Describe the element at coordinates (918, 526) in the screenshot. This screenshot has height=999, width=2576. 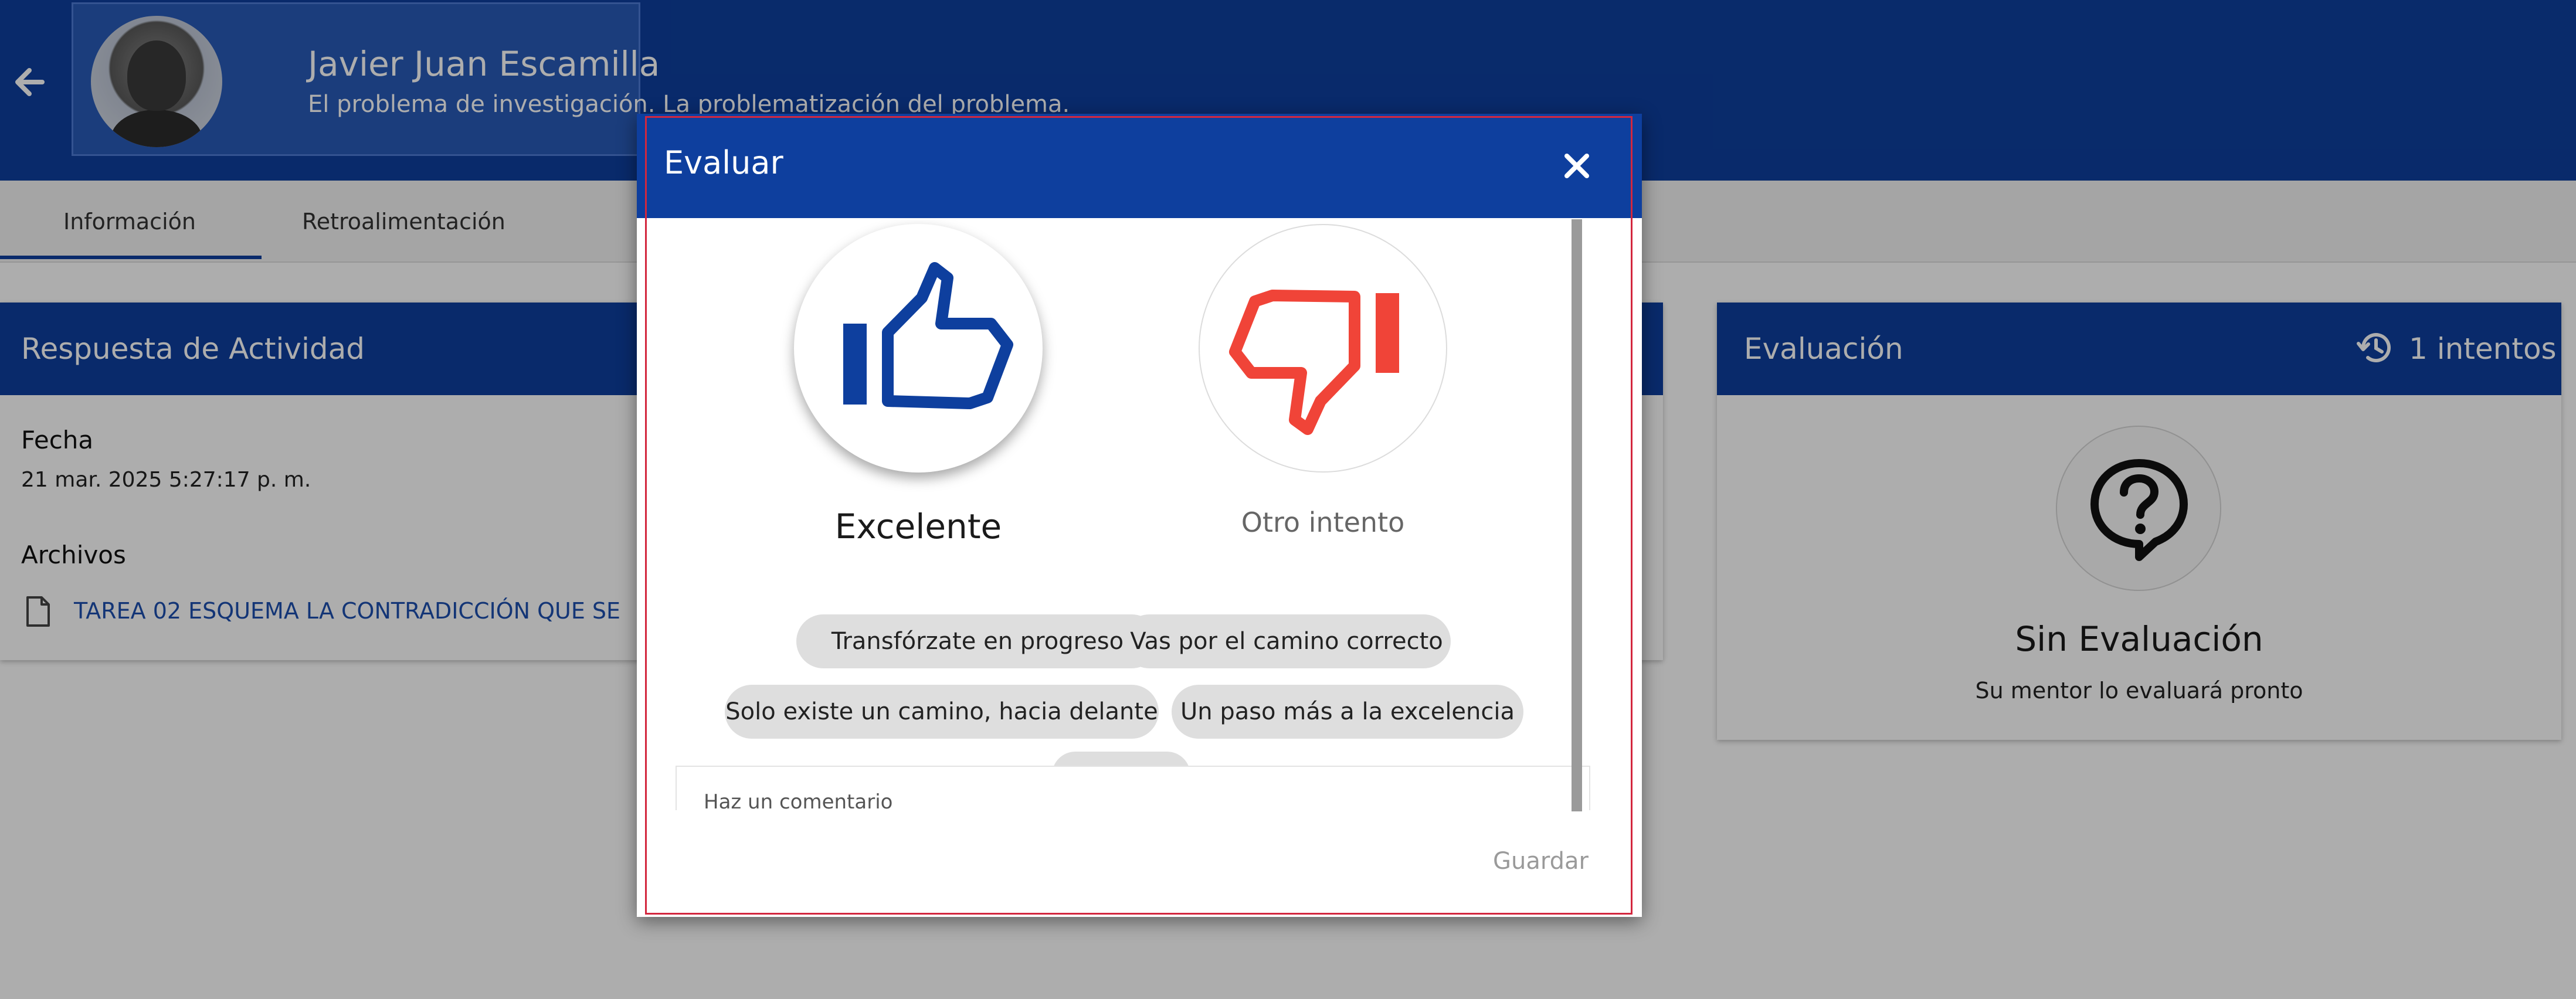
I see `excelente-label: Excelente` at that location.